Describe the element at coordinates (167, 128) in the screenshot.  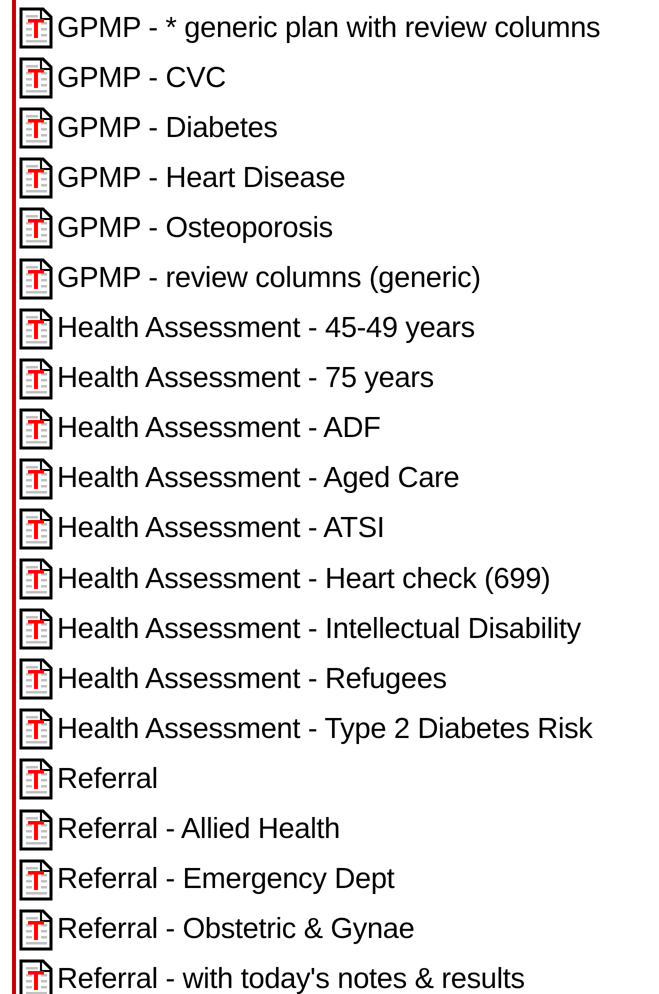
I see `list-item: GPMP - Diabetes` at that location.